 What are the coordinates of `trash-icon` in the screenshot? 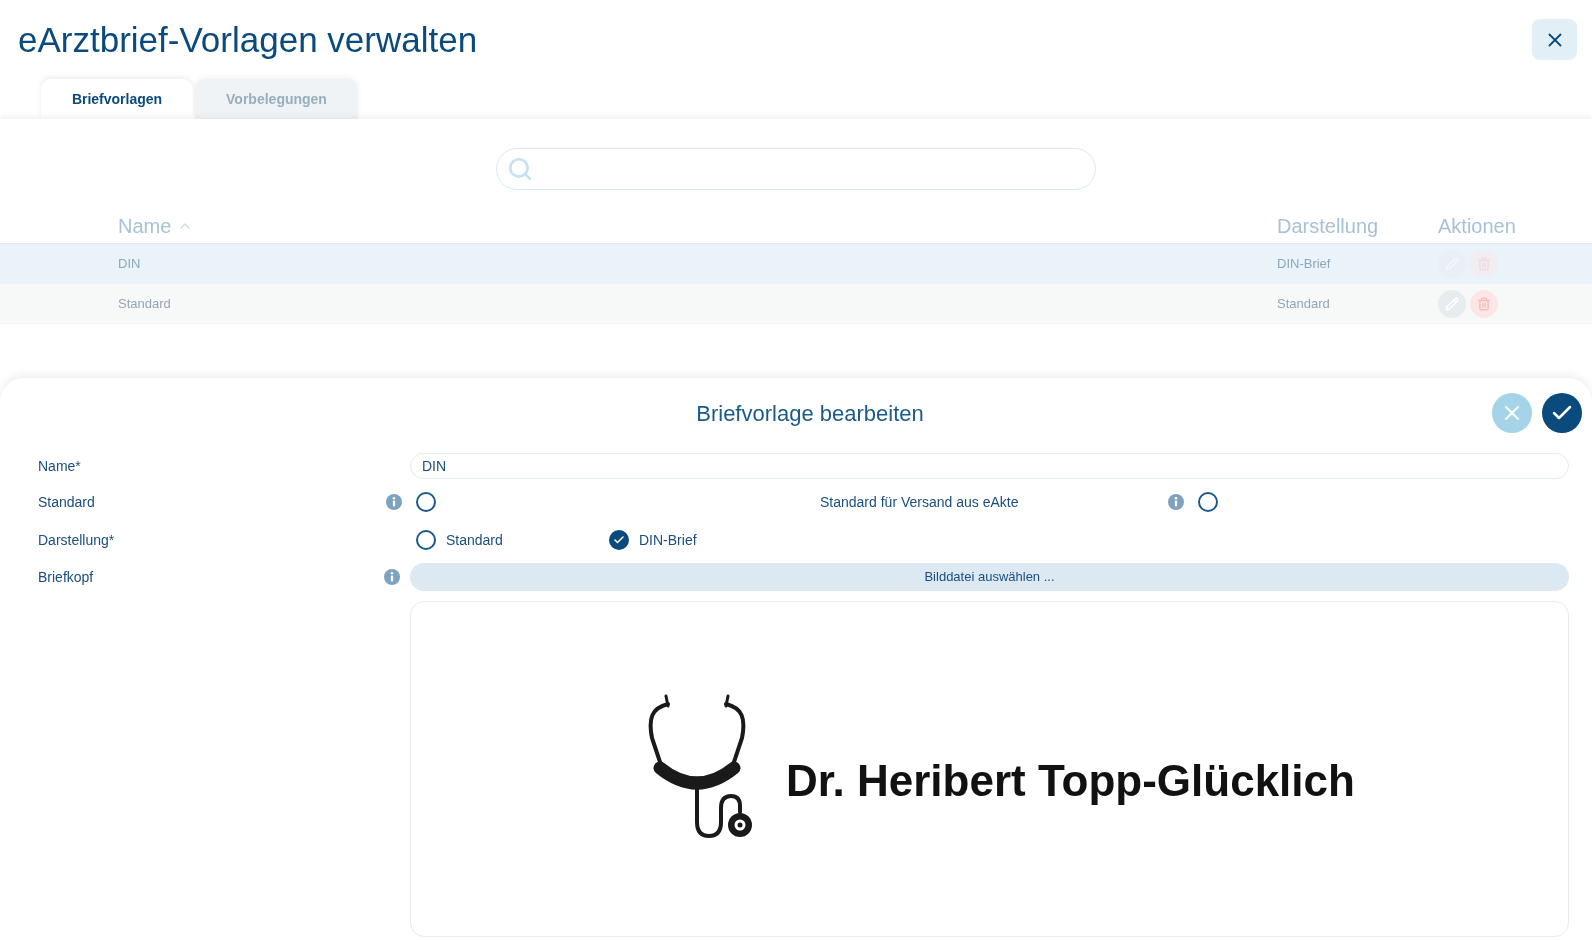 It's located at (1484, 303).